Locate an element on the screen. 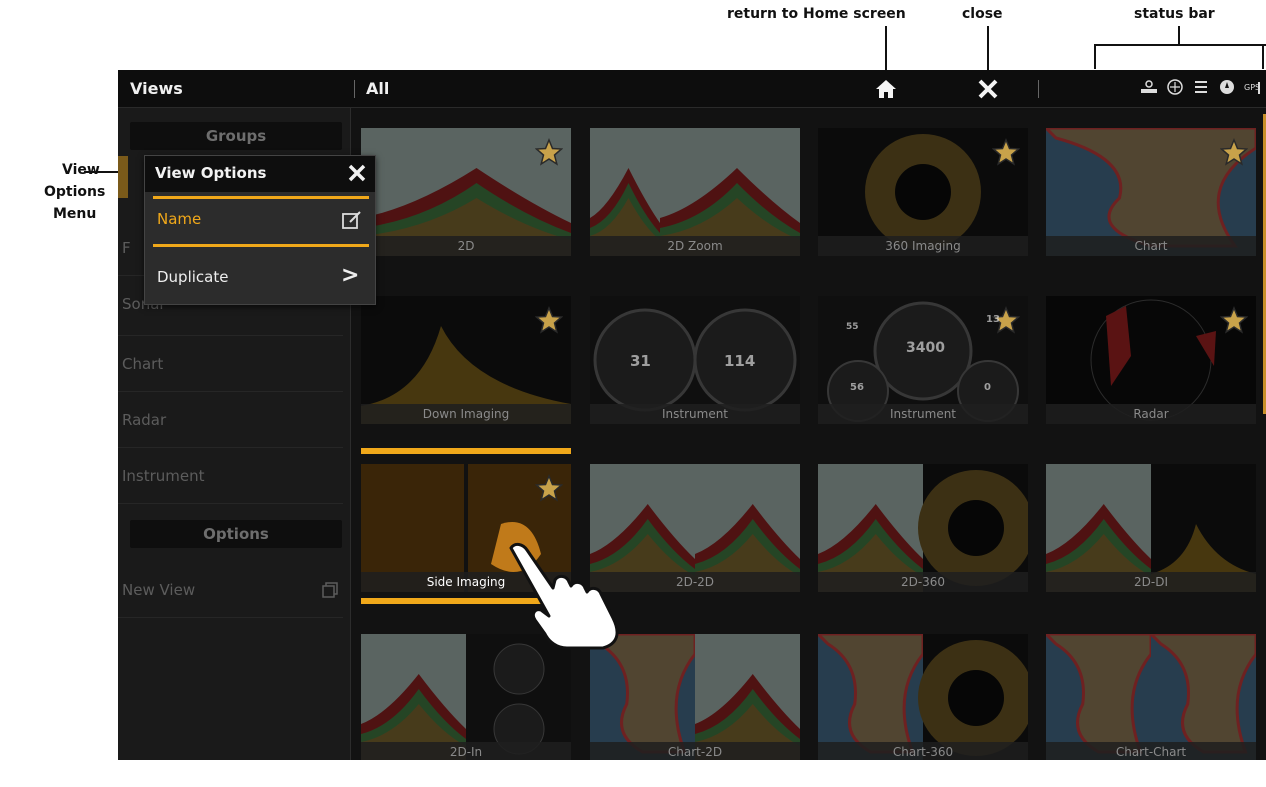  name-option: Name is located at coordinates (260, 220).